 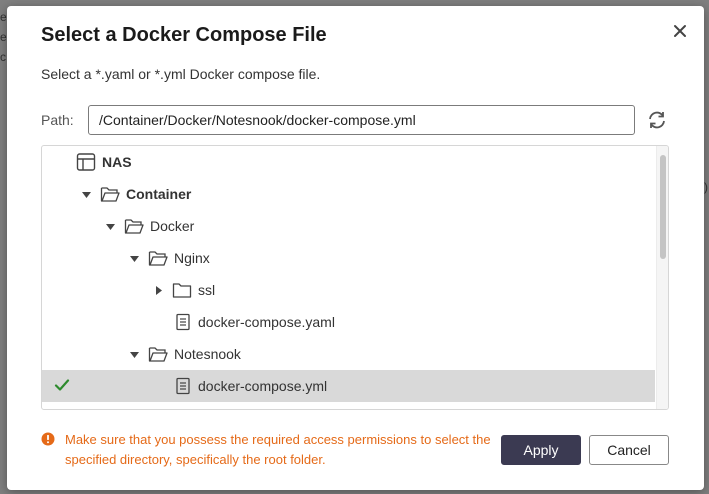 What do you see at coordinates (348, 194) in the screenshot?
I see `tree-row-container: Container` at bounding box center [348, 194].